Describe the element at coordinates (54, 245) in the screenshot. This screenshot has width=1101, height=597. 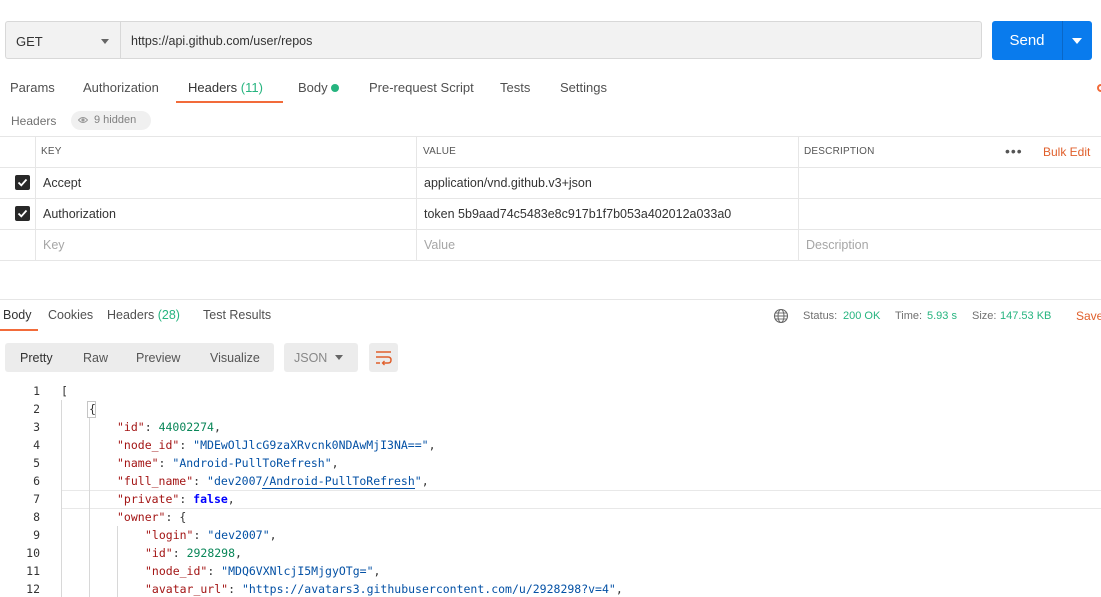
I see `key-input: Key` at that location.